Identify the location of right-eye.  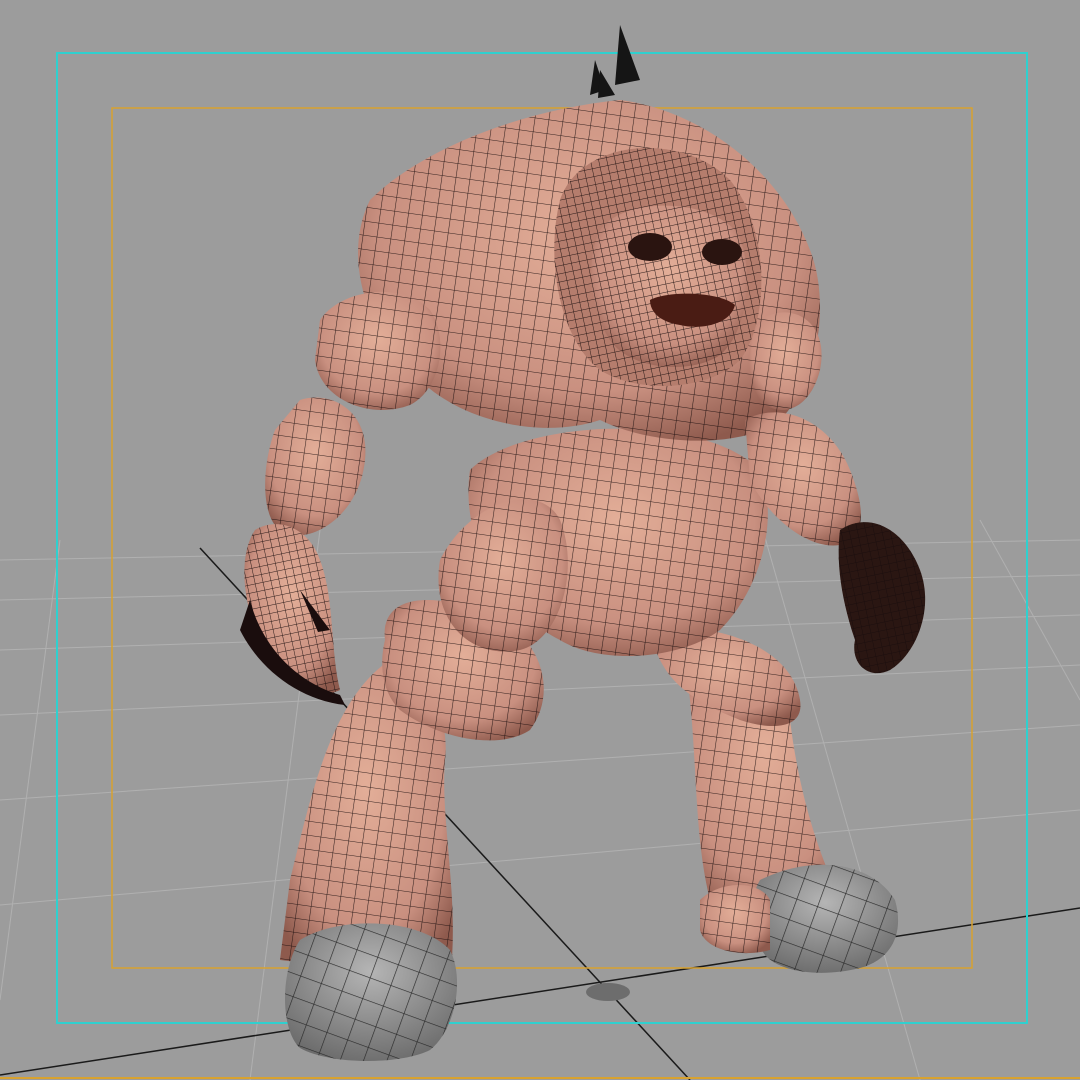
(722, 252).